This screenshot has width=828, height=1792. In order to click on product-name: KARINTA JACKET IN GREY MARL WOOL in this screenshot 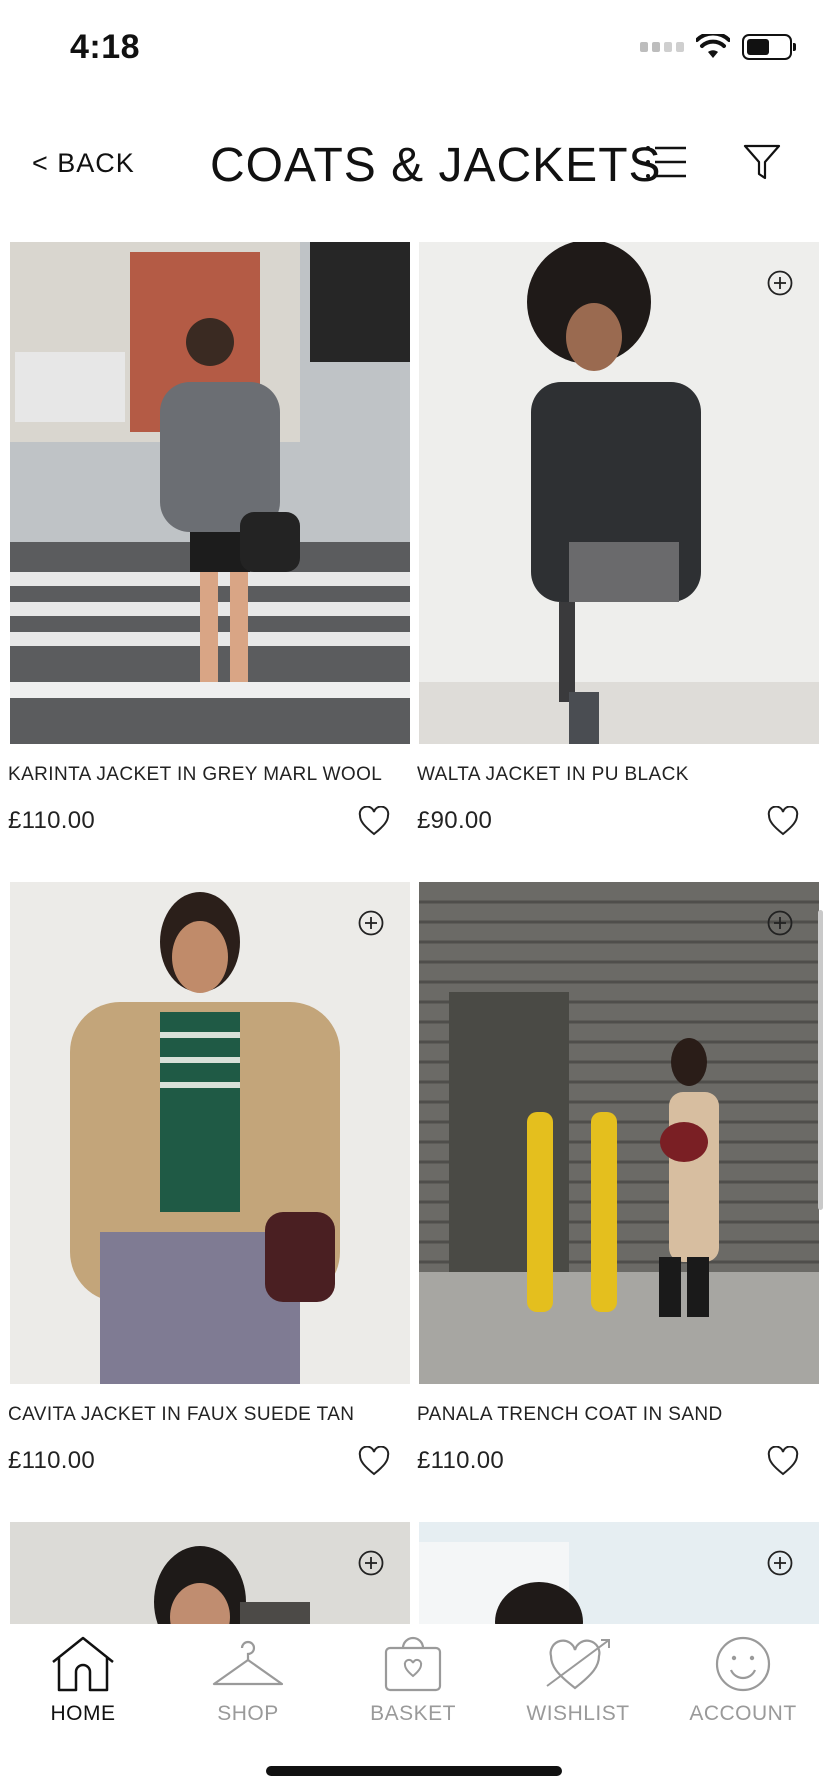, I will do `click(195, 775)`.